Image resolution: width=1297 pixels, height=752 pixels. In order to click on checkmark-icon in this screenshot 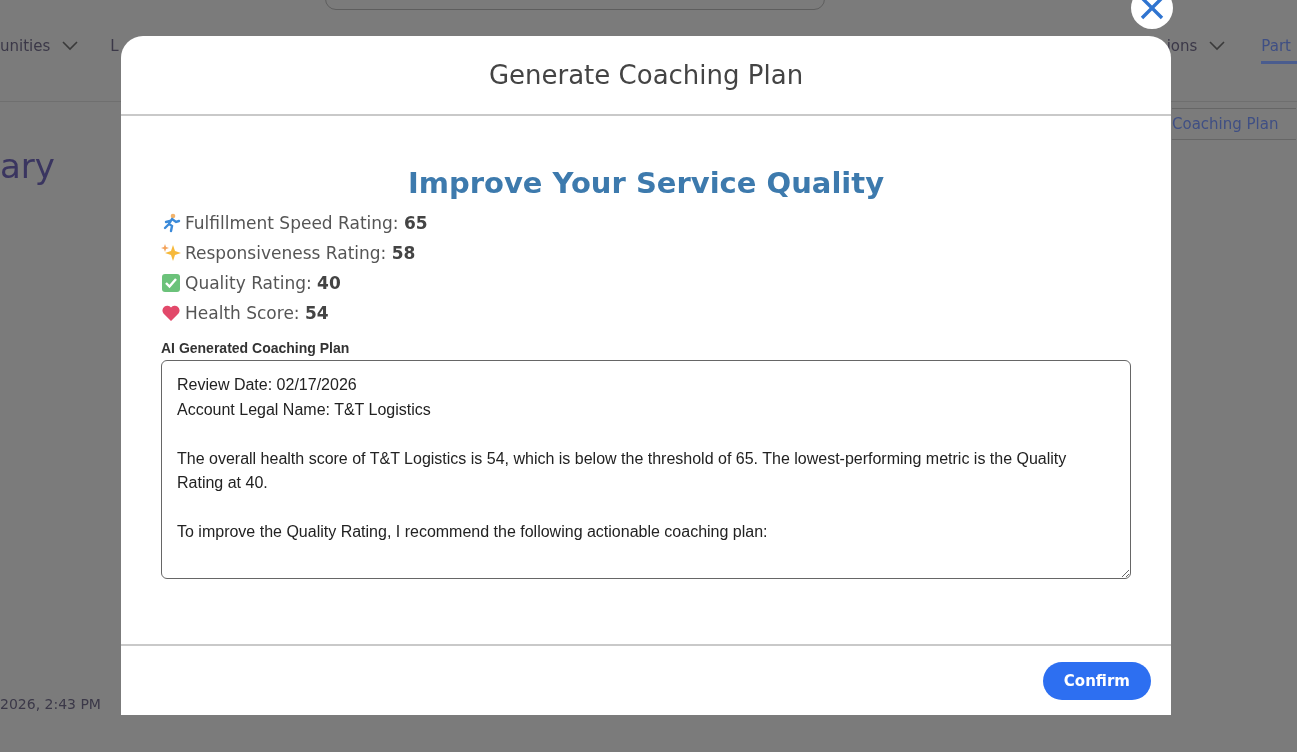, I will do `click(171, 283)`.